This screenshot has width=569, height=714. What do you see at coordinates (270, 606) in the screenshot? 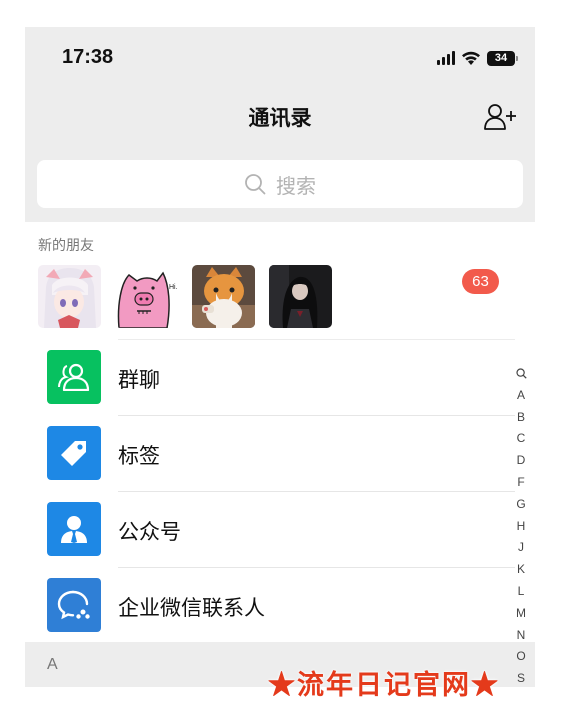
I see `menu-item-wecom-contacts: 企业微信联系人` at bounding box center [270, 606].